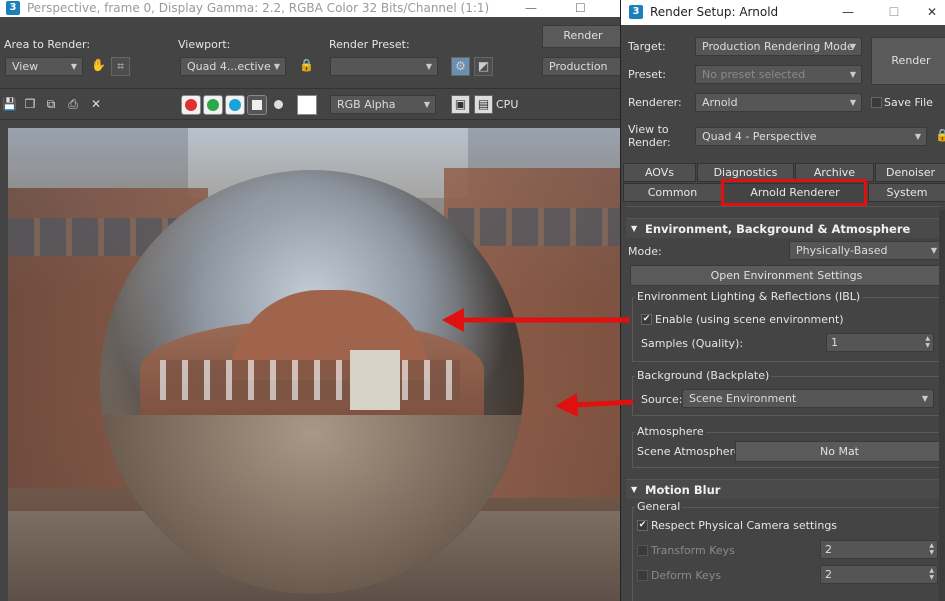 Image resolution: width=945 pixels, height=601 pixels. What do you see at coordinates (384, 66) in the screenshot?
I see `render-preset-dropdown: ▼` at bounding box center [384, 66].